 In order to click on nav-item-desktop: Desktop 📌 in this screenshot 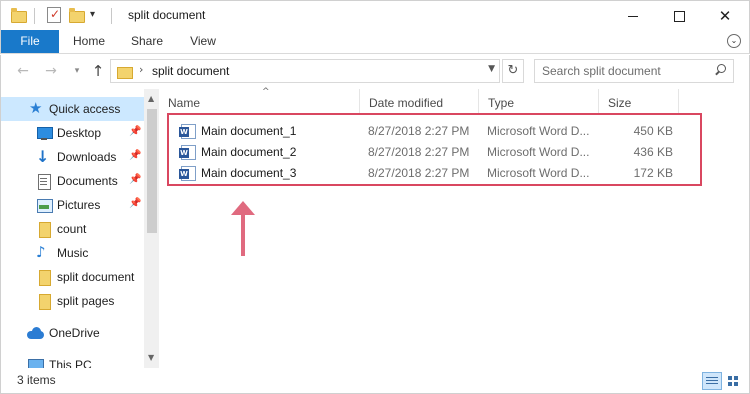, I will do `click(72, 133)`.